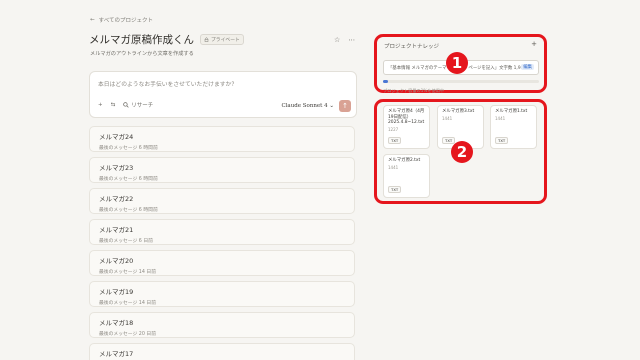  I want to click on chat-meta: 最後のメッセージ 20 日前, so click(128, 334).